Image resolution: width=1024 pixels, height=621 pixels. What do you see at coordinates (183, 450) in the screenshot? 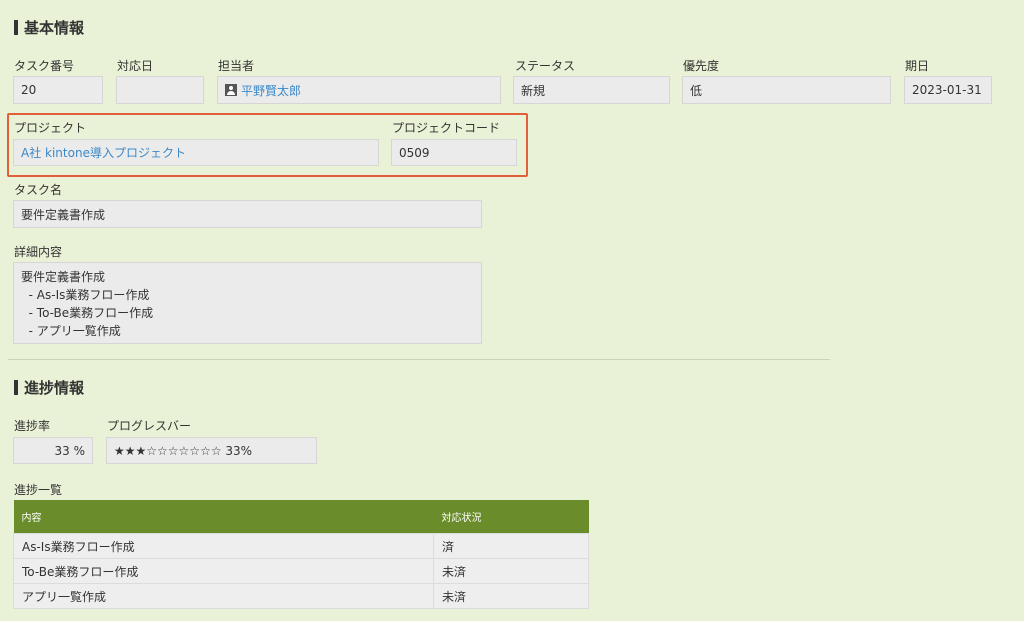
I see `progress-bar-value: ★★★☆☆☆☆☆☆☆ 33%` at bounding box center [183, 450].